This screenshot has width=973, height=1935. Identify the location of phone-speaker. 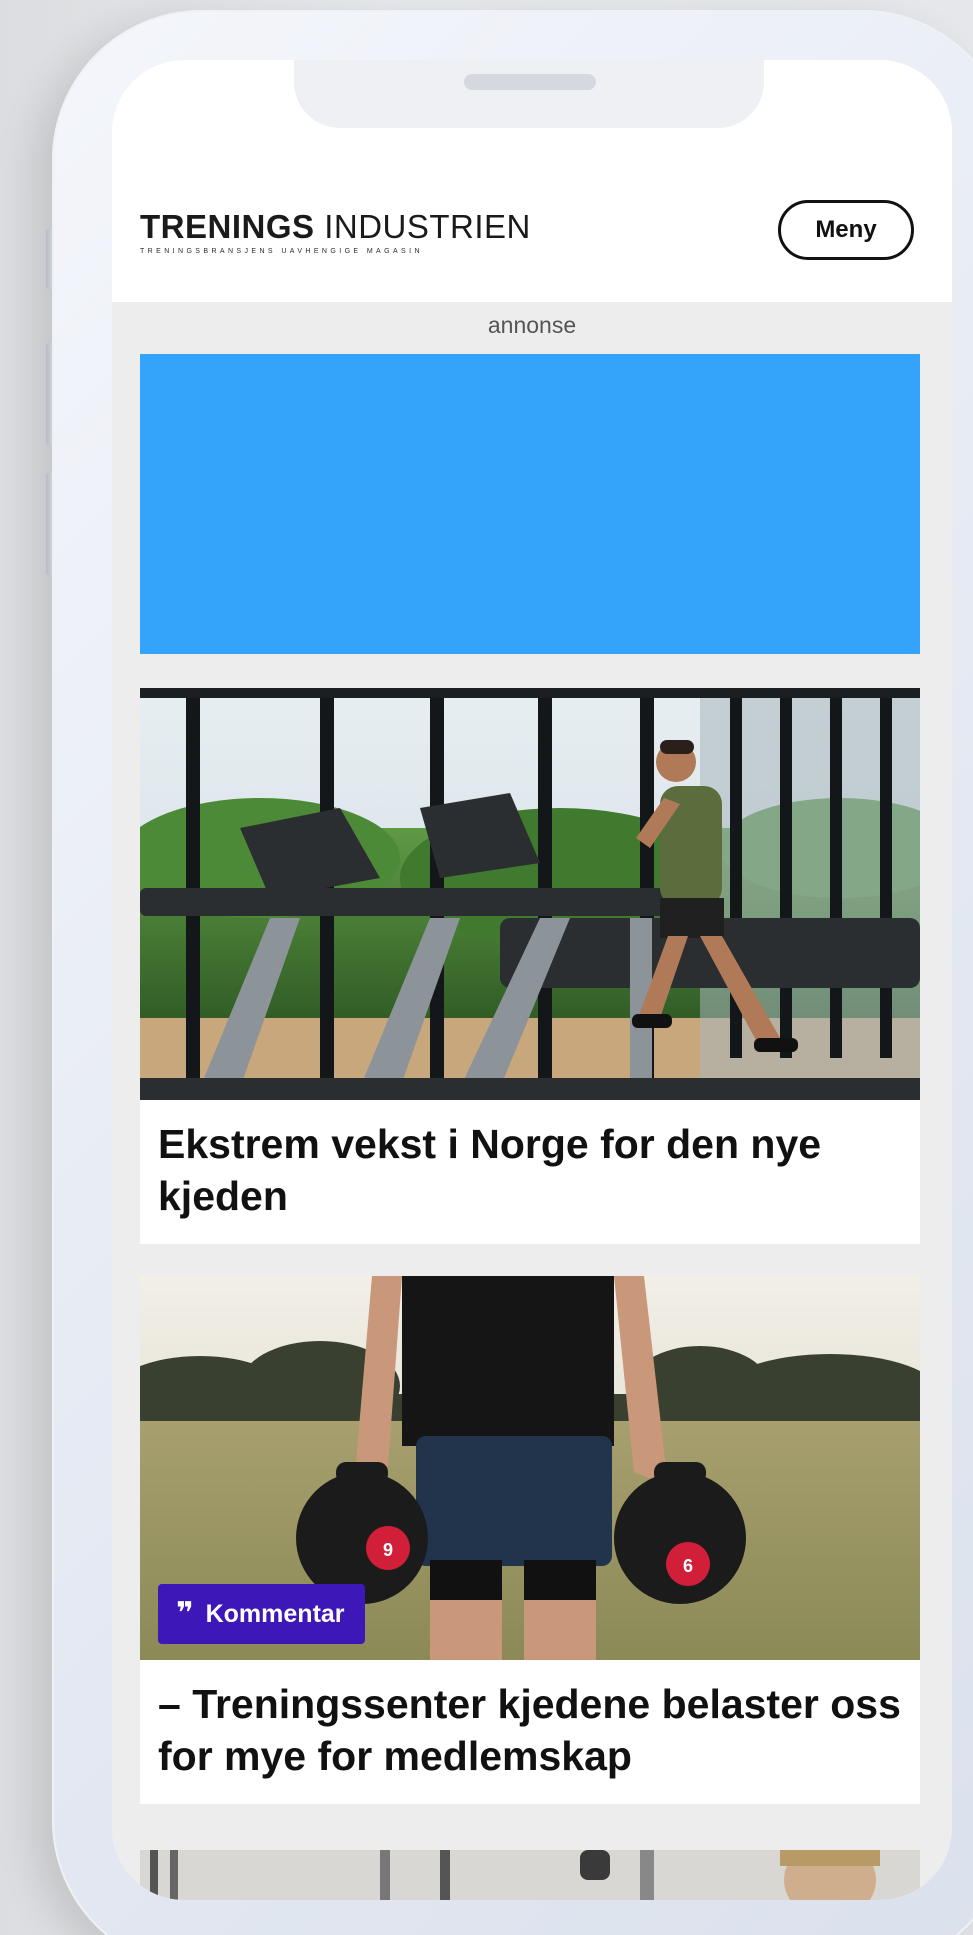
(530, 82).